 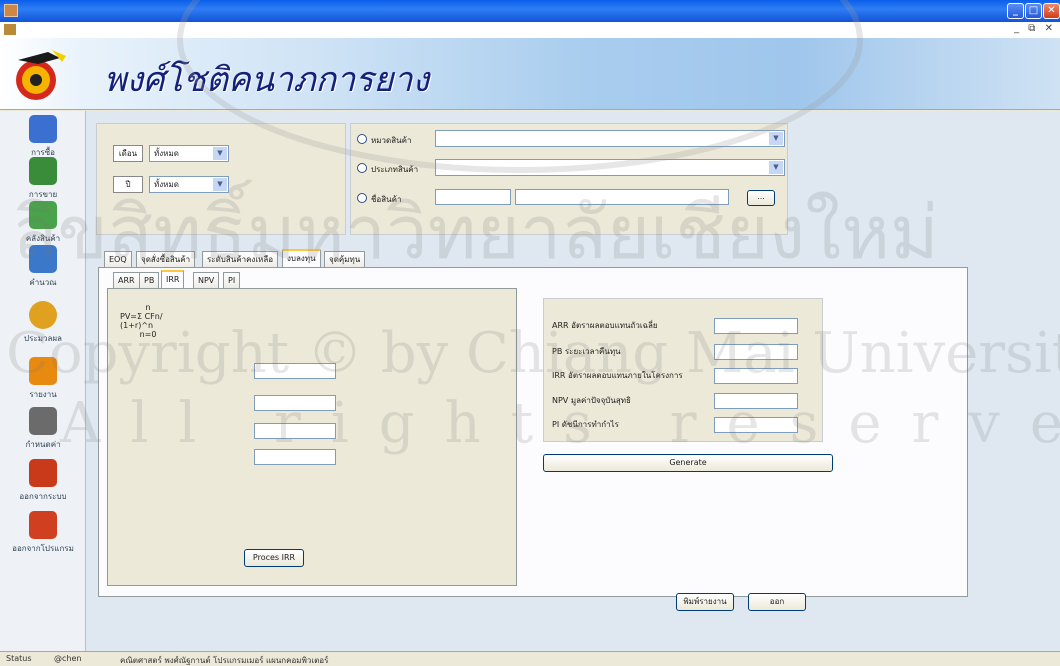 What do you see at coordinates (756, 352) in the screenshot?
I see `pb-output` at bounding box center [756, 352].